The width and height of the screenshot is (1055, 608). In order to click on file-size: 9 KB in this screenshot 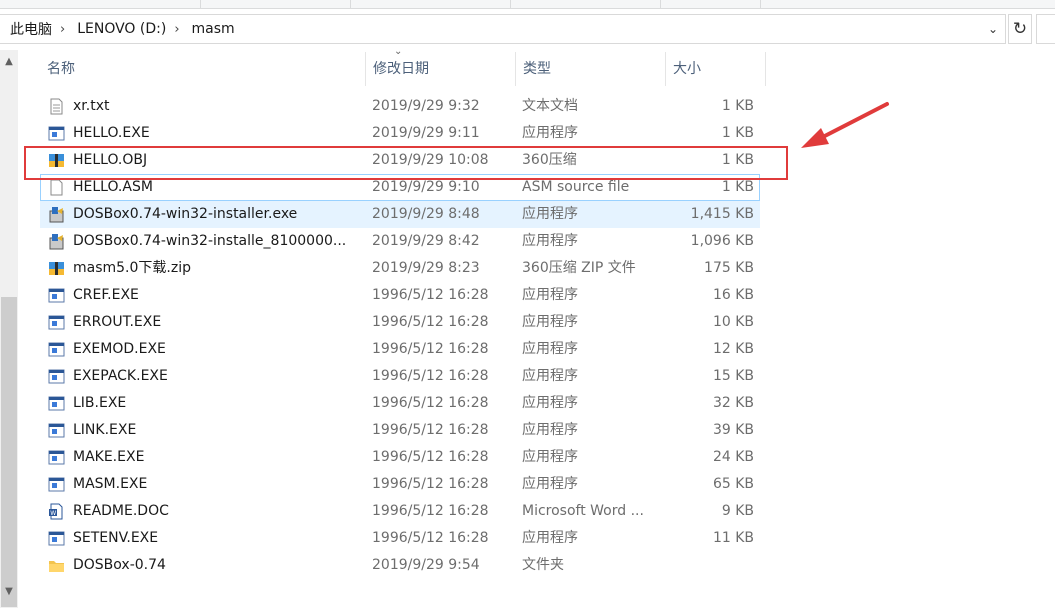, I will do `click(737, 511)`.